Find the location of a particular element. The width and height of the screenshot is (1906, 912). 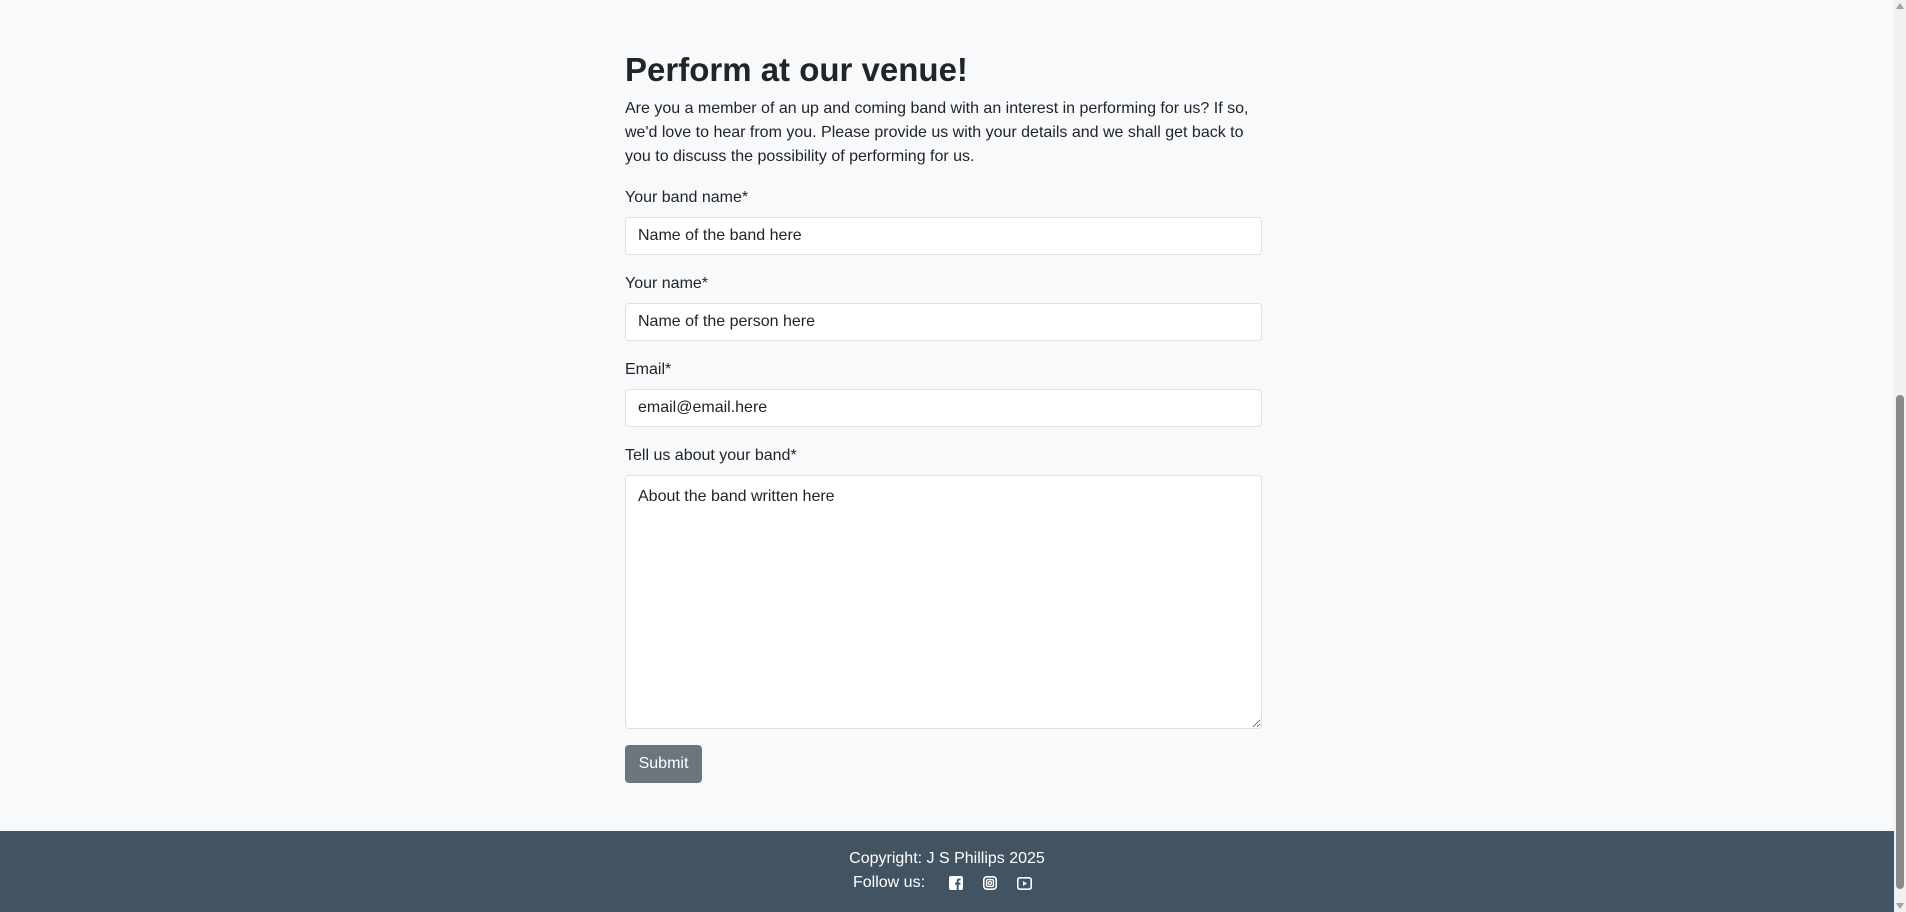

instagram-icon is located at coordinates (990, 883).